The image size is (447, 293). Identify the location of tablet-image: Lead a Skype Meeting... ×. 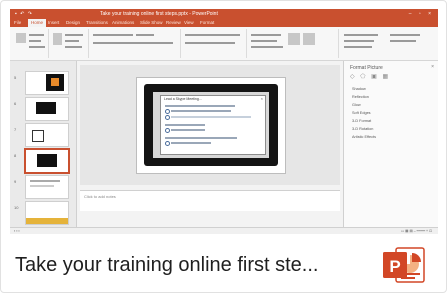
(211, 125).